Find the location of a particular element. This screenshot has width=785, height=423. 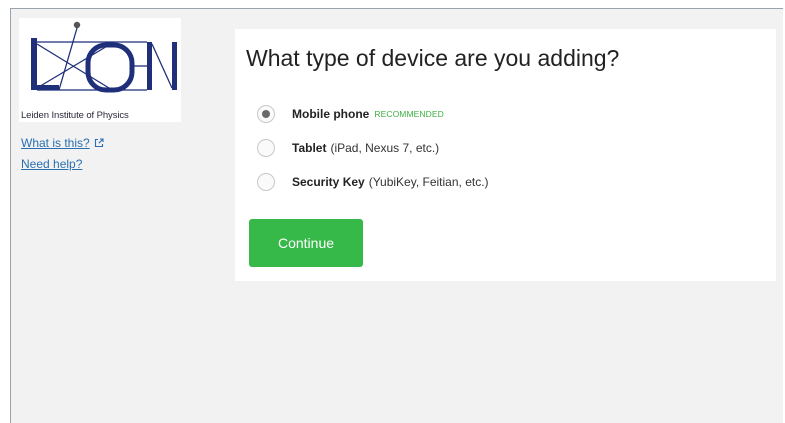

institute-logo: Leiden Institute of Physics is located at coordinates (100, 70).